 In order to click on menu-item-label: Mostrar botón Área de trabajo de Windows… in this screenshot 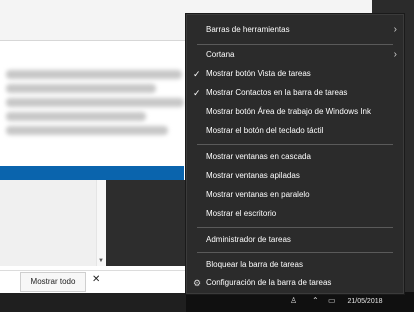, I will do `click(288, 111)`.